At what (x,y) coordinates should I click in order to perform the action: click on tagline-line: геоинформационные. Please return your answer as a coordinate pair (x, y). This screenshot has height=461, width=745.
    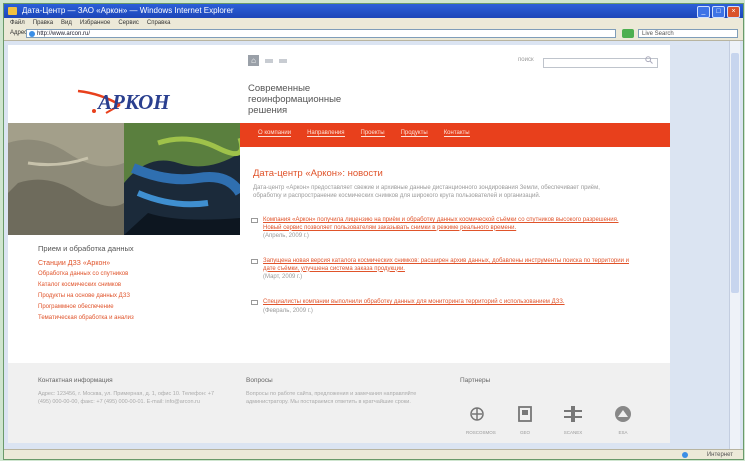
    Looking at the image, I should click on (295, 99).